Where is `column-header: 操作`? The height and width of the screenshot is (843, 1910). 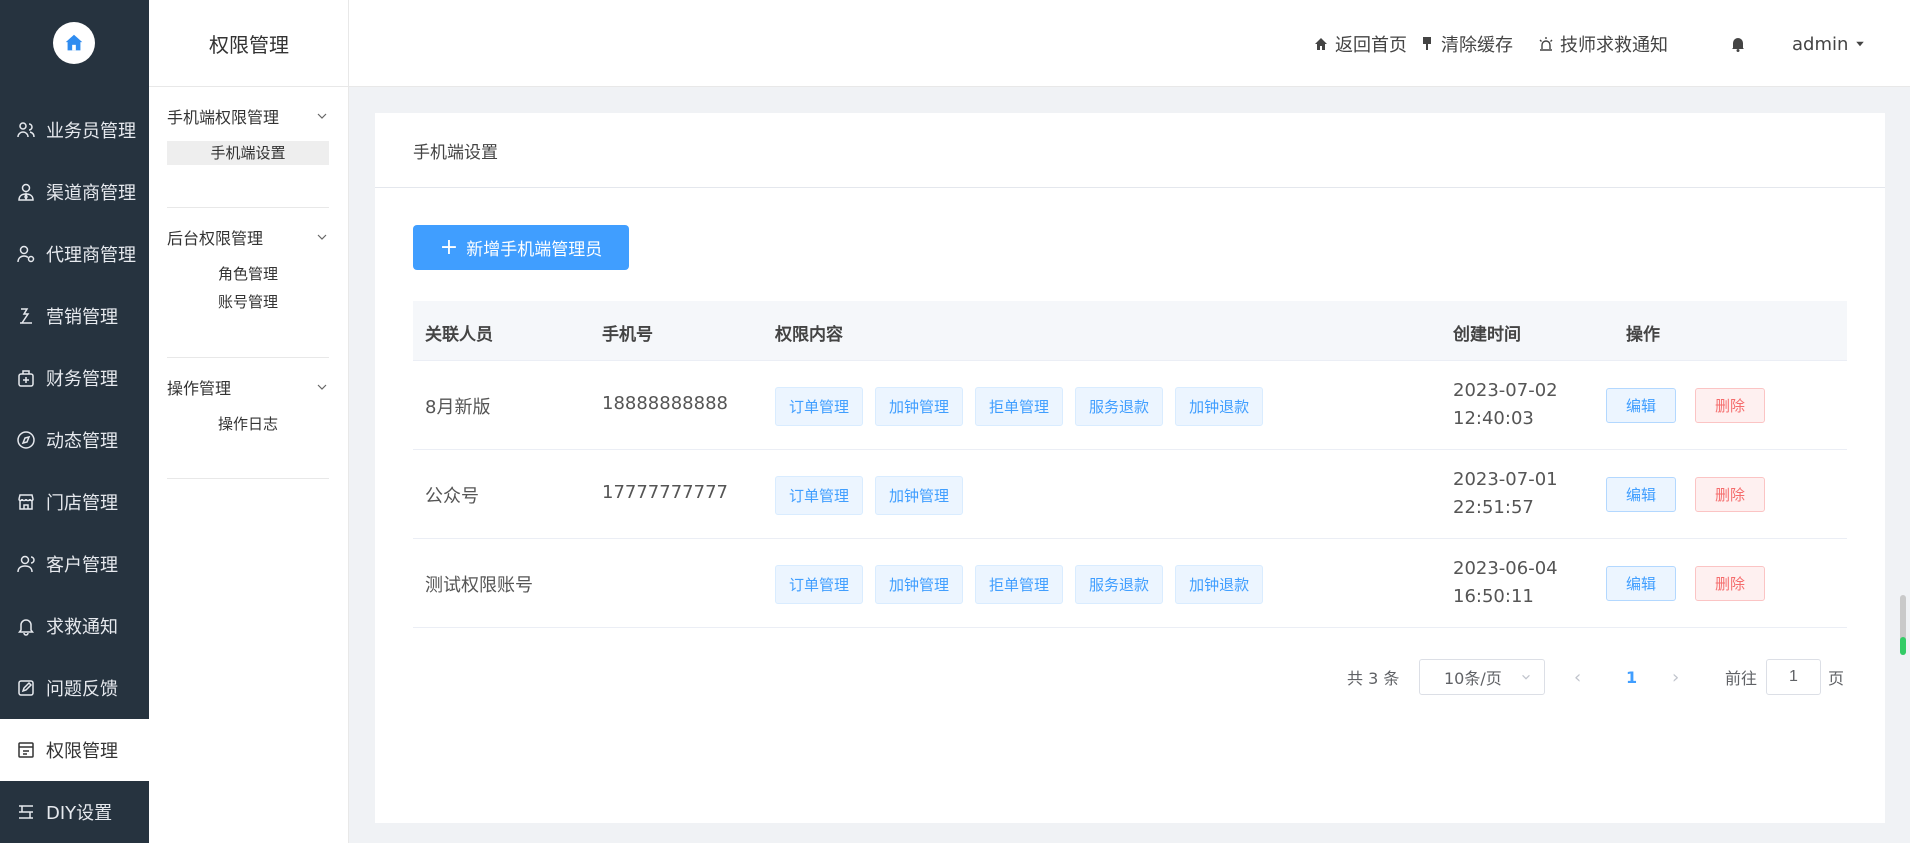
column-header: 操作 is located at coordinates (1643, 335).